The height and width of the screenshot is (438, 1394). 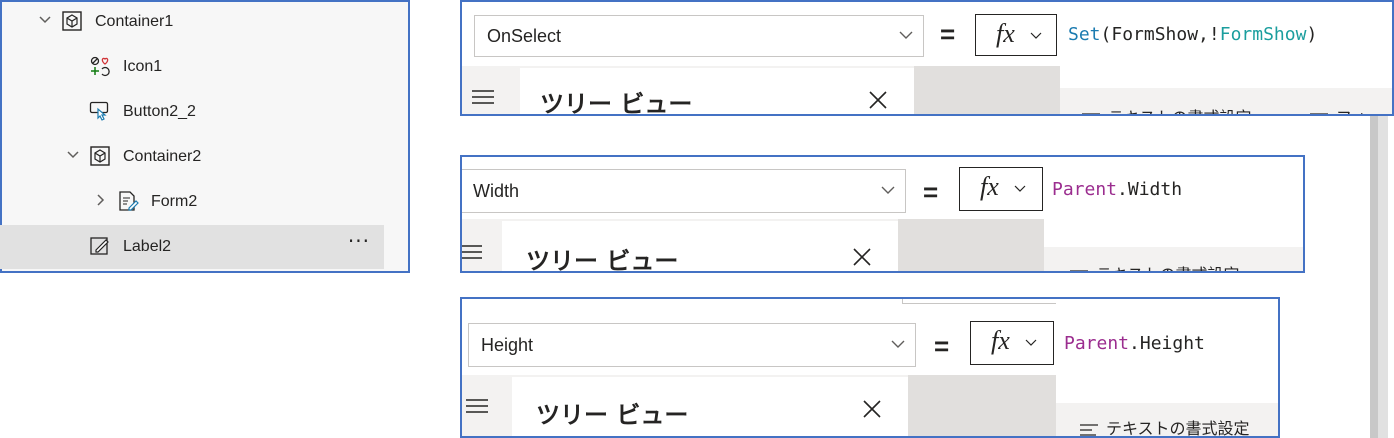 What do you see at coordinates (1263, 34) in the screenshot?
I see `formula-control: FormShow` at bounding box center [1263, 34].